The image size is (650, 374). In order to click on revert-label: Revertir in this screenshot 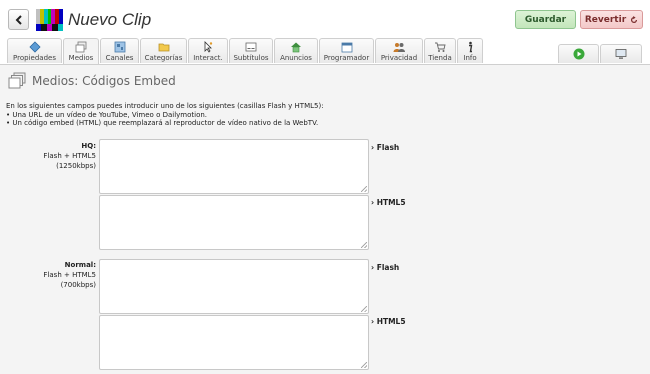, I will do `click(605, 19)`.